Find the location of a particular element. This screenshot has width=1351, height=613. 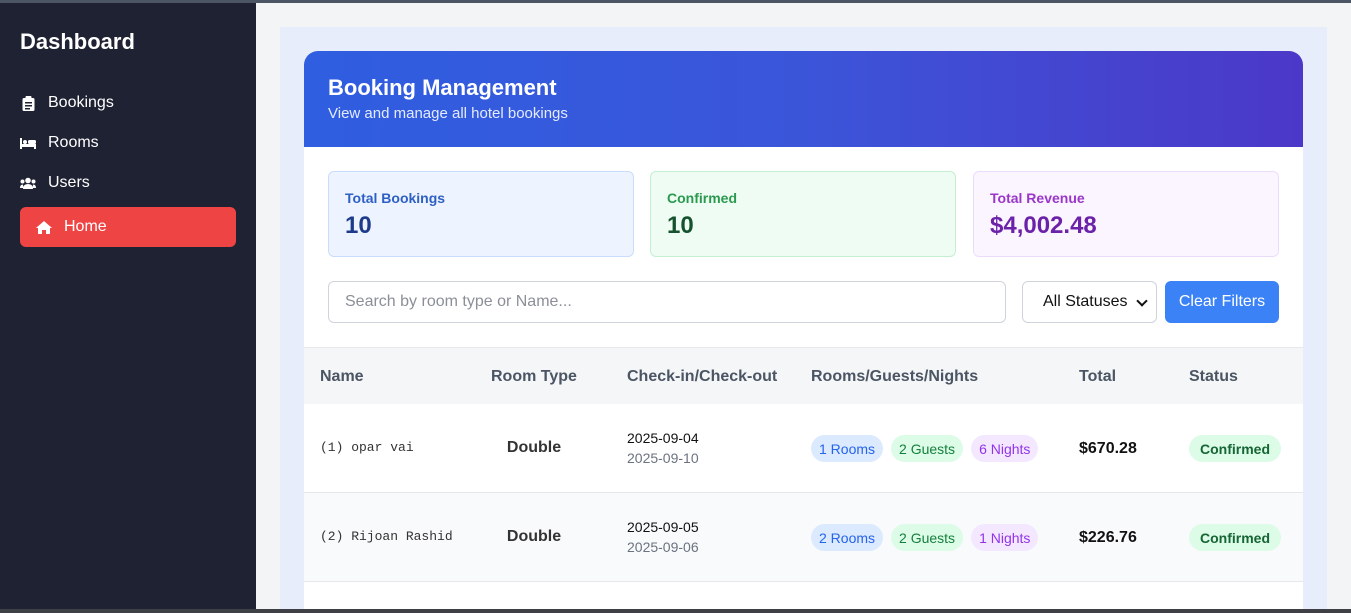

check-out-date: 2025-09-10 is located at coordinates (663, 458).